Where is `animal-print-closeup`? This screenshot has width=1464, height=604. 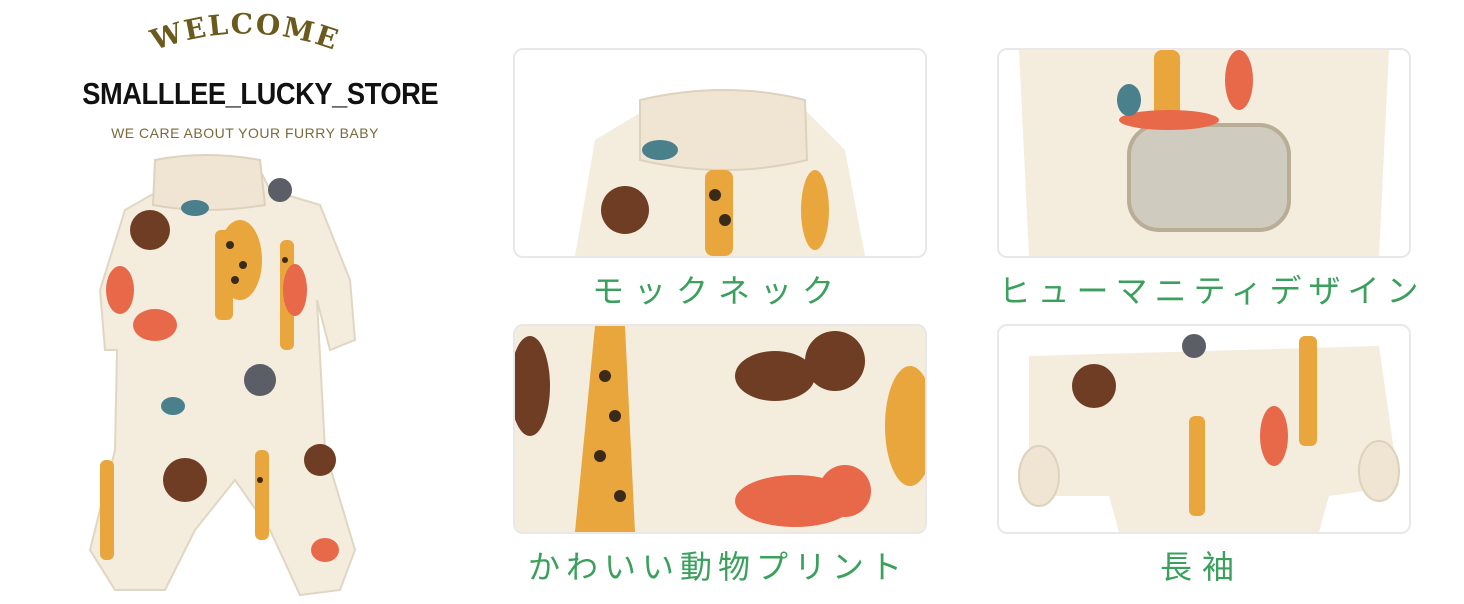
animal-print-closeup is located at coordinates (720, 429).